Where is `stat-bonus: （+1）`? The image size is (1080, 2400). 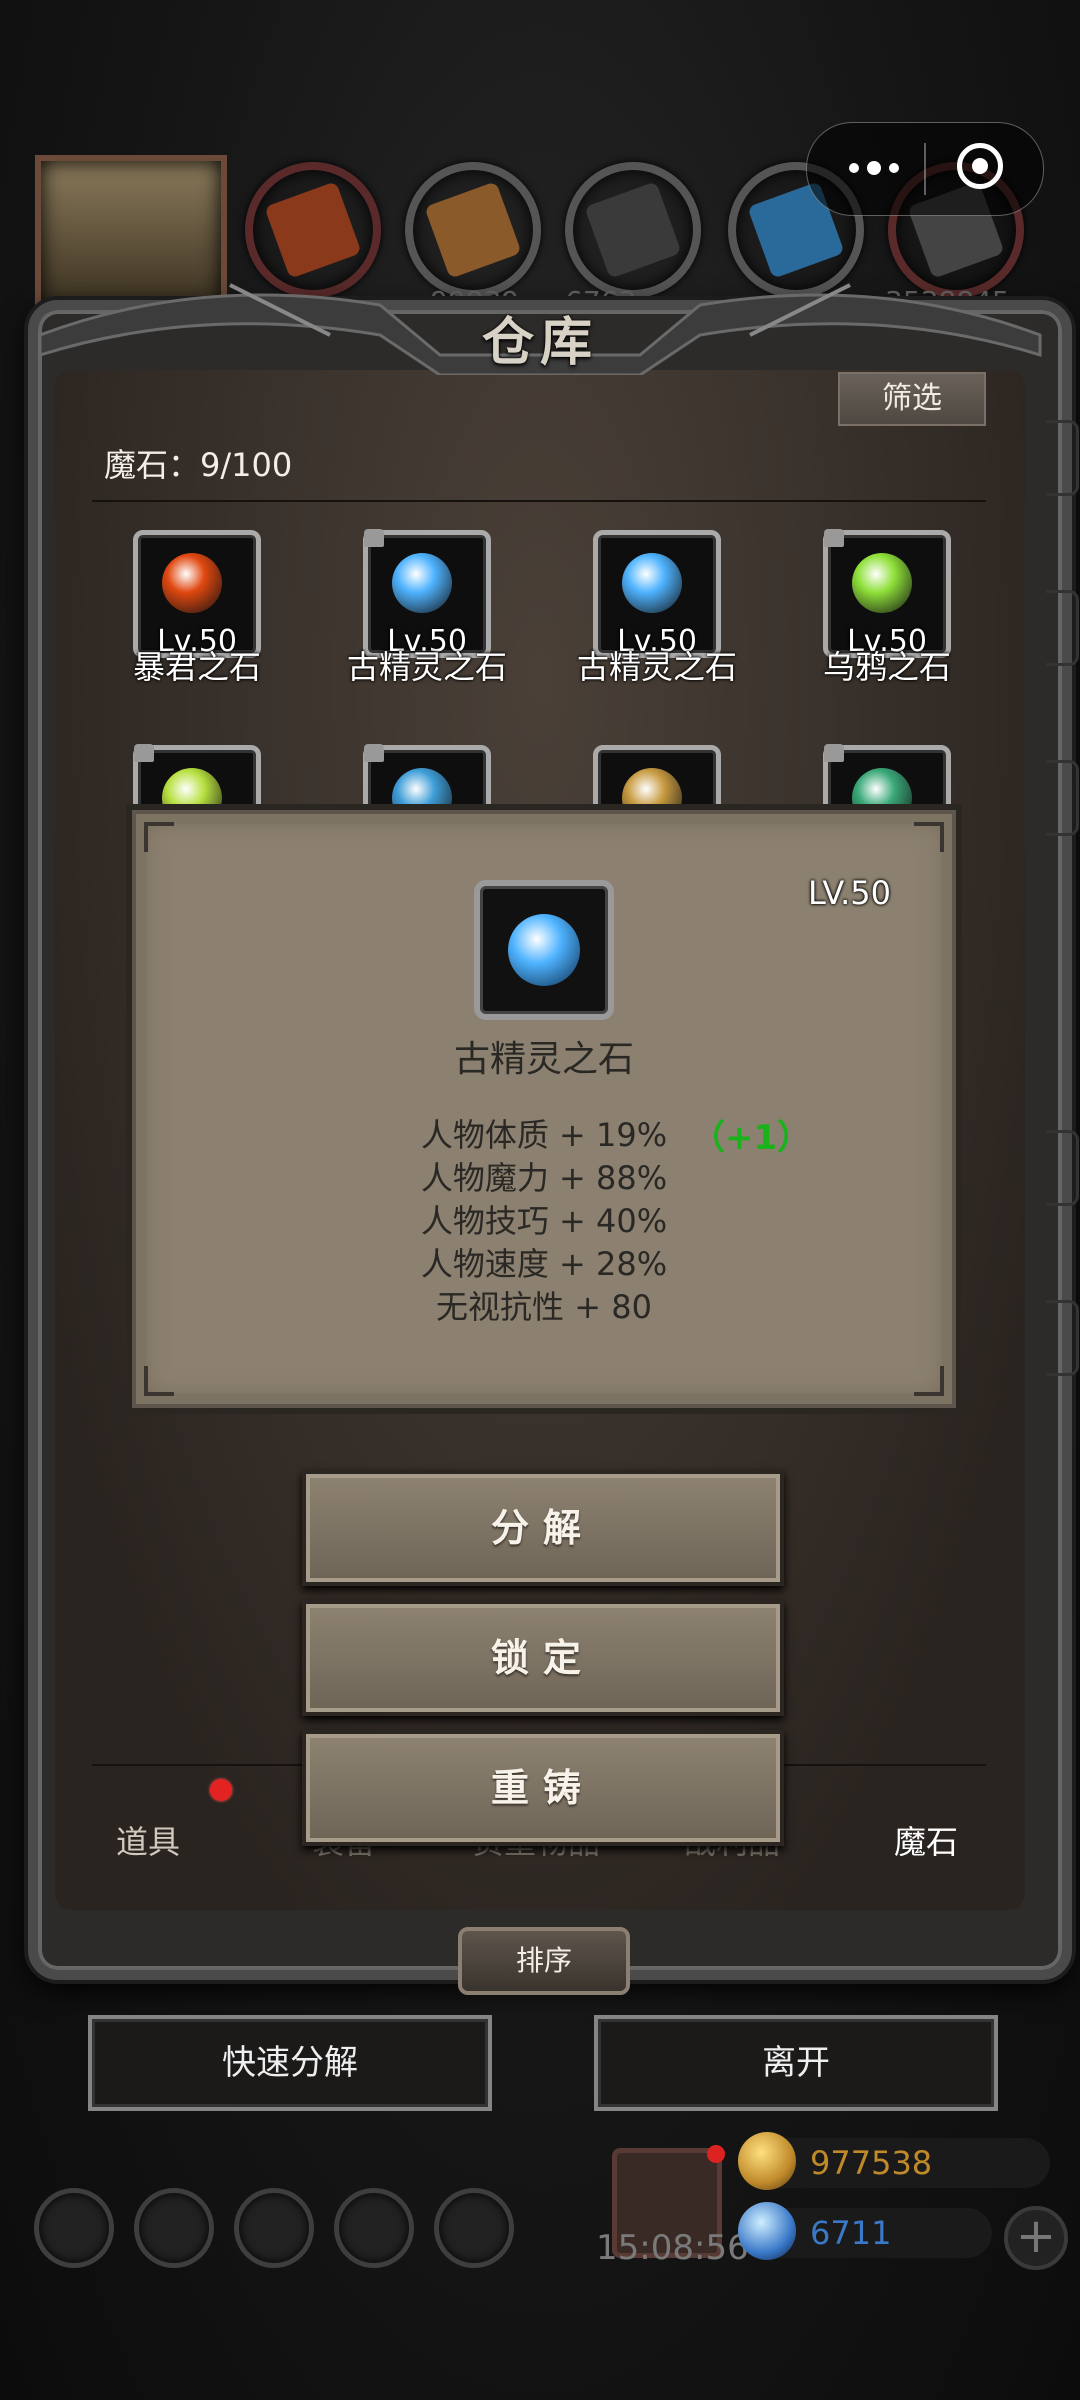 stat-bonus: （+1） is located at coordinates (751, 1138).